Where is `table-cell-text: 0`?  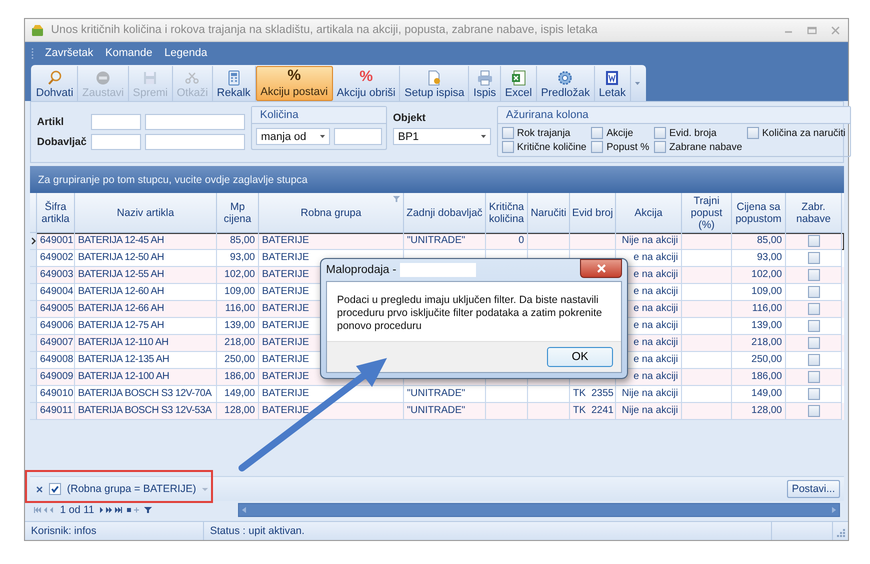 table-cell-text: 0 is located at coordinates (521, 241).